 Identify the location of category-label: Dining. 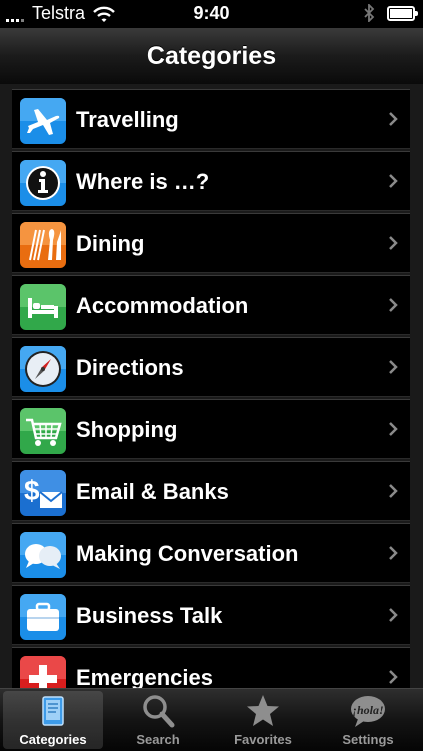
(110, 243).